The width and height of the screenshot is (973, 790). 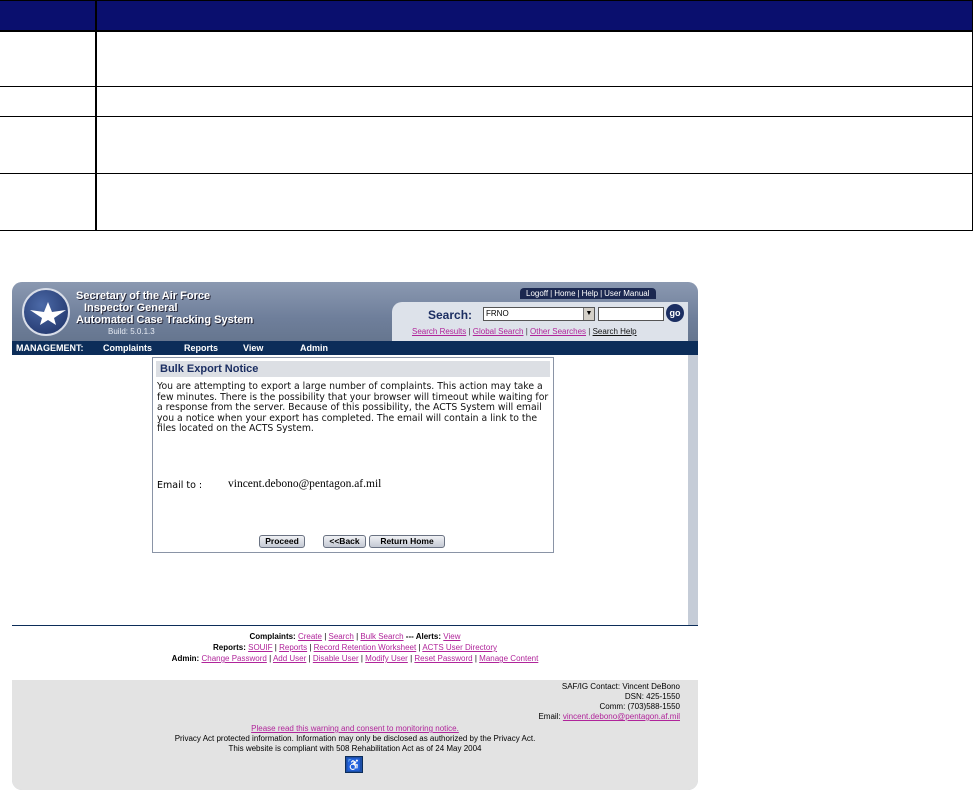 I want to click on complaints-label: Complaints:, so click(x=272, y=636).